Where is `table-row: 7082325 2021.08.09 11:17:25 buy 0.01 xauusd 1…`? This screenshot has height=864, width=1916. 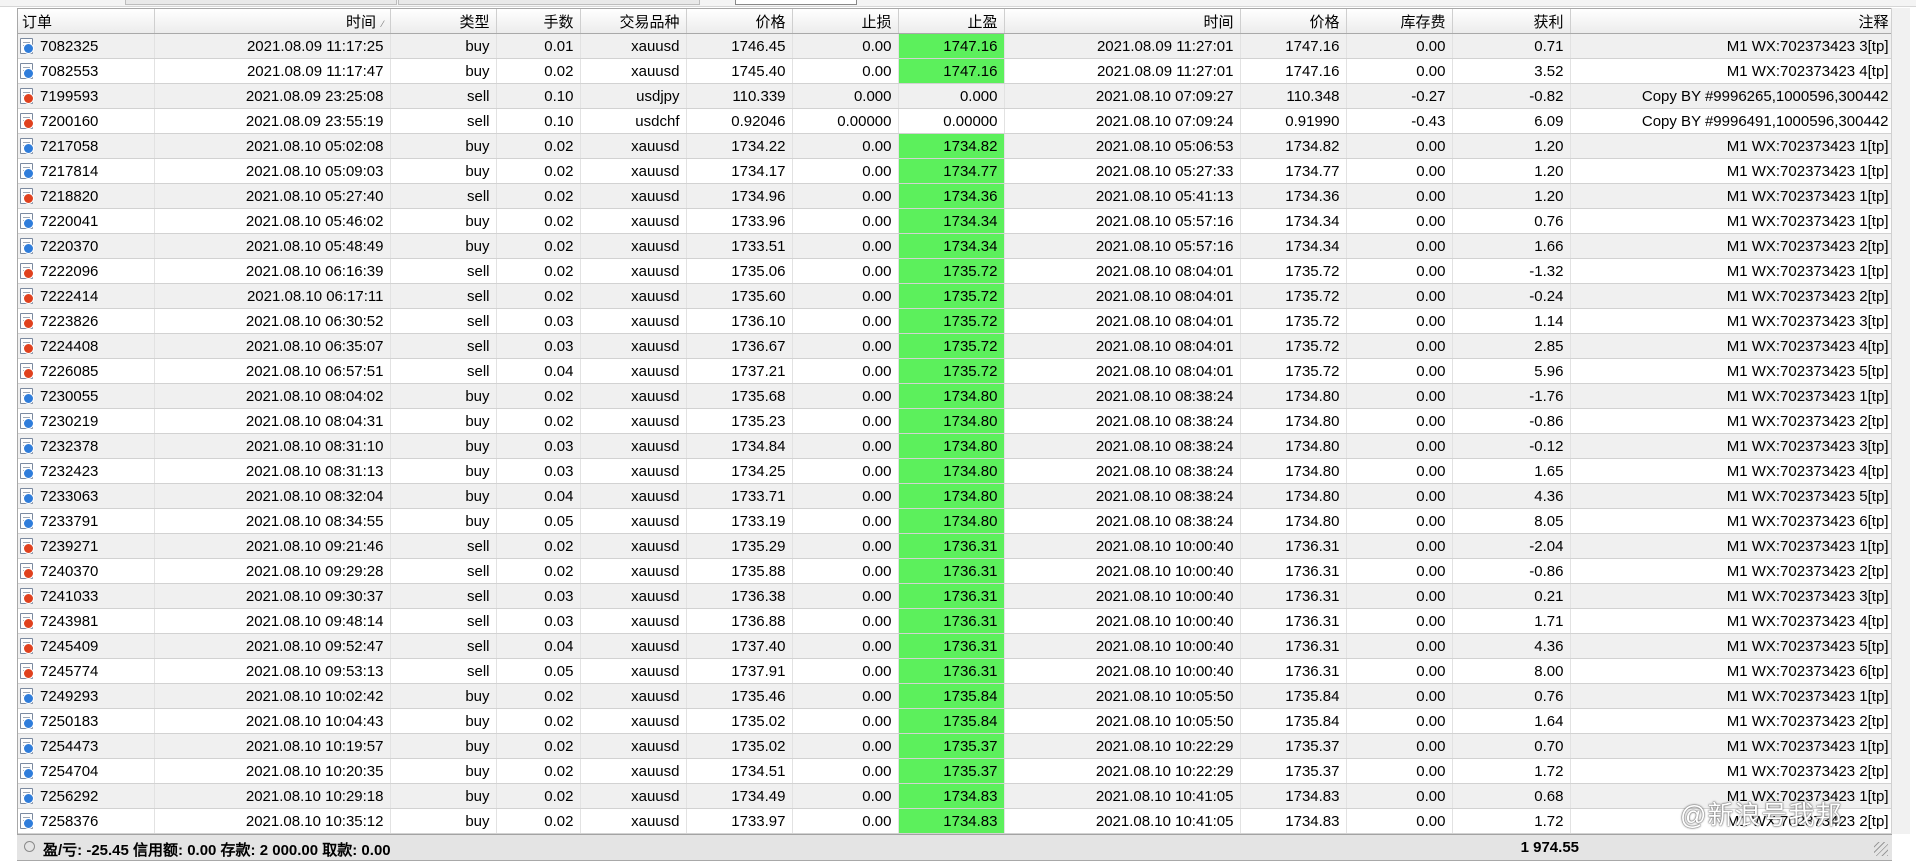
table-row: 7082325 2021.08.09 11:17:25 buy 0.01 xauusd 1… is located at coordinates (957, 46).